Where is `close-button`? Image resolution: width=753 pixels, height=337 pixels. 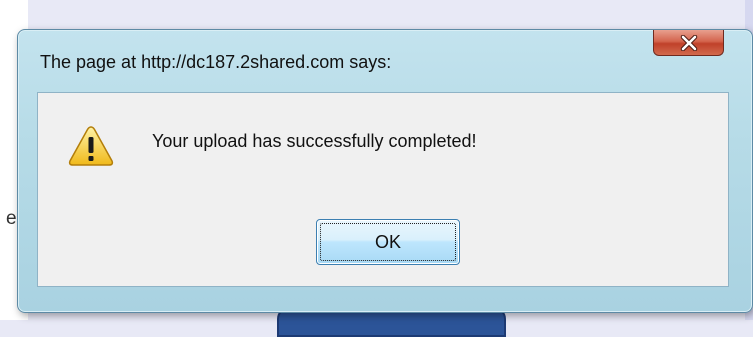 close-button is located at coordinates (688, 43).